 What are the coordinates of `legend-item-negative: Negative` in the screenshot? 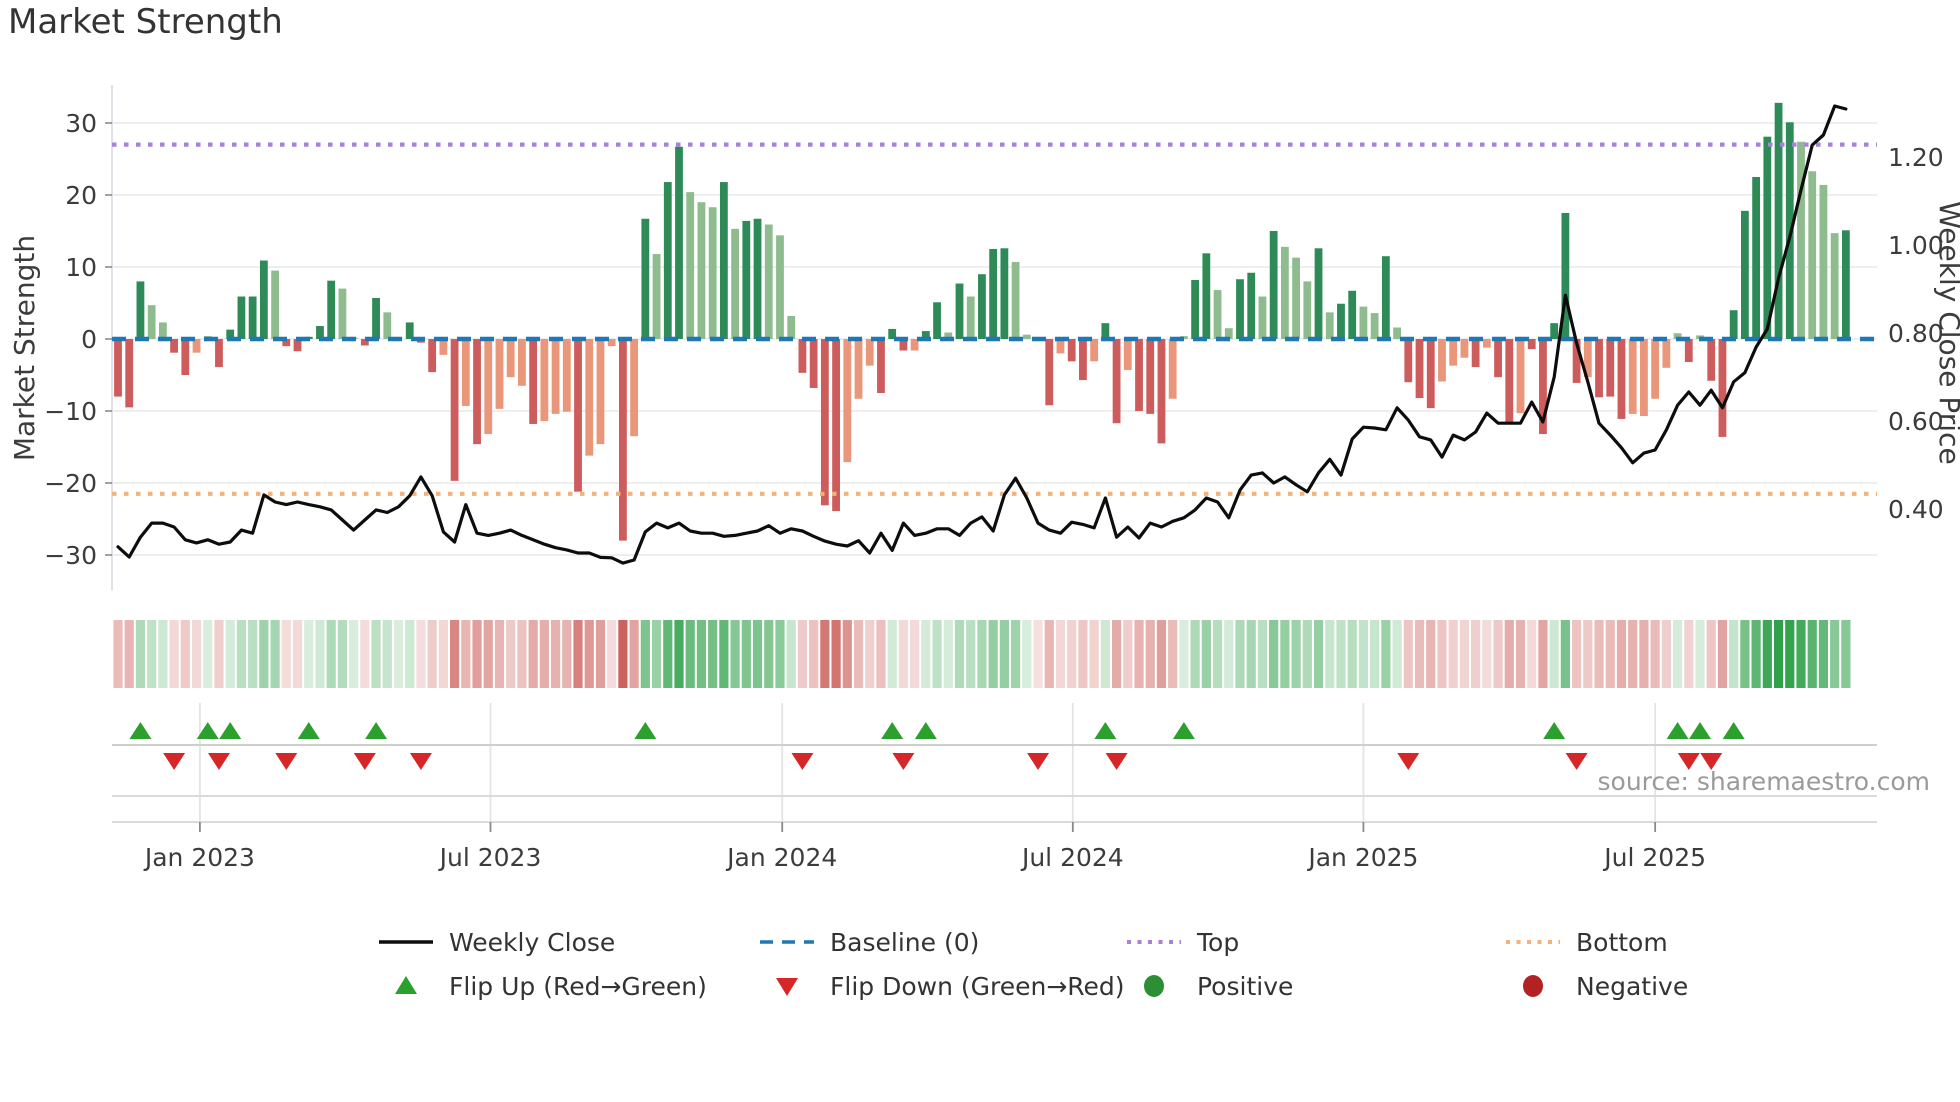 It's located at (1596, 986).